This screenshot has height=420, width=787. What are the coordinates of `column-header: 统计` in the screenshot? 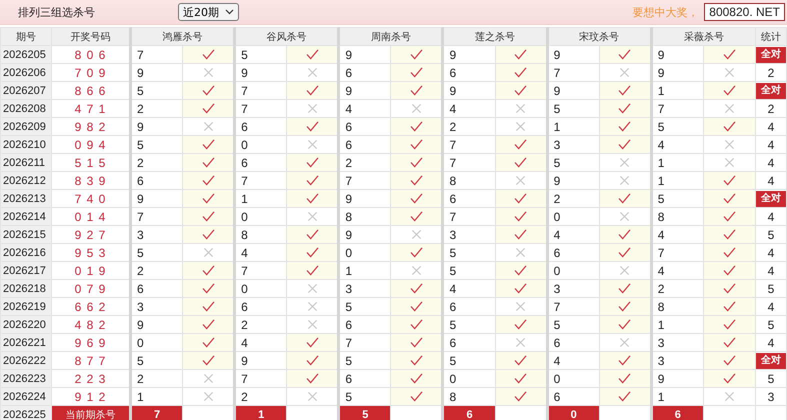 It's located at (771, 37).